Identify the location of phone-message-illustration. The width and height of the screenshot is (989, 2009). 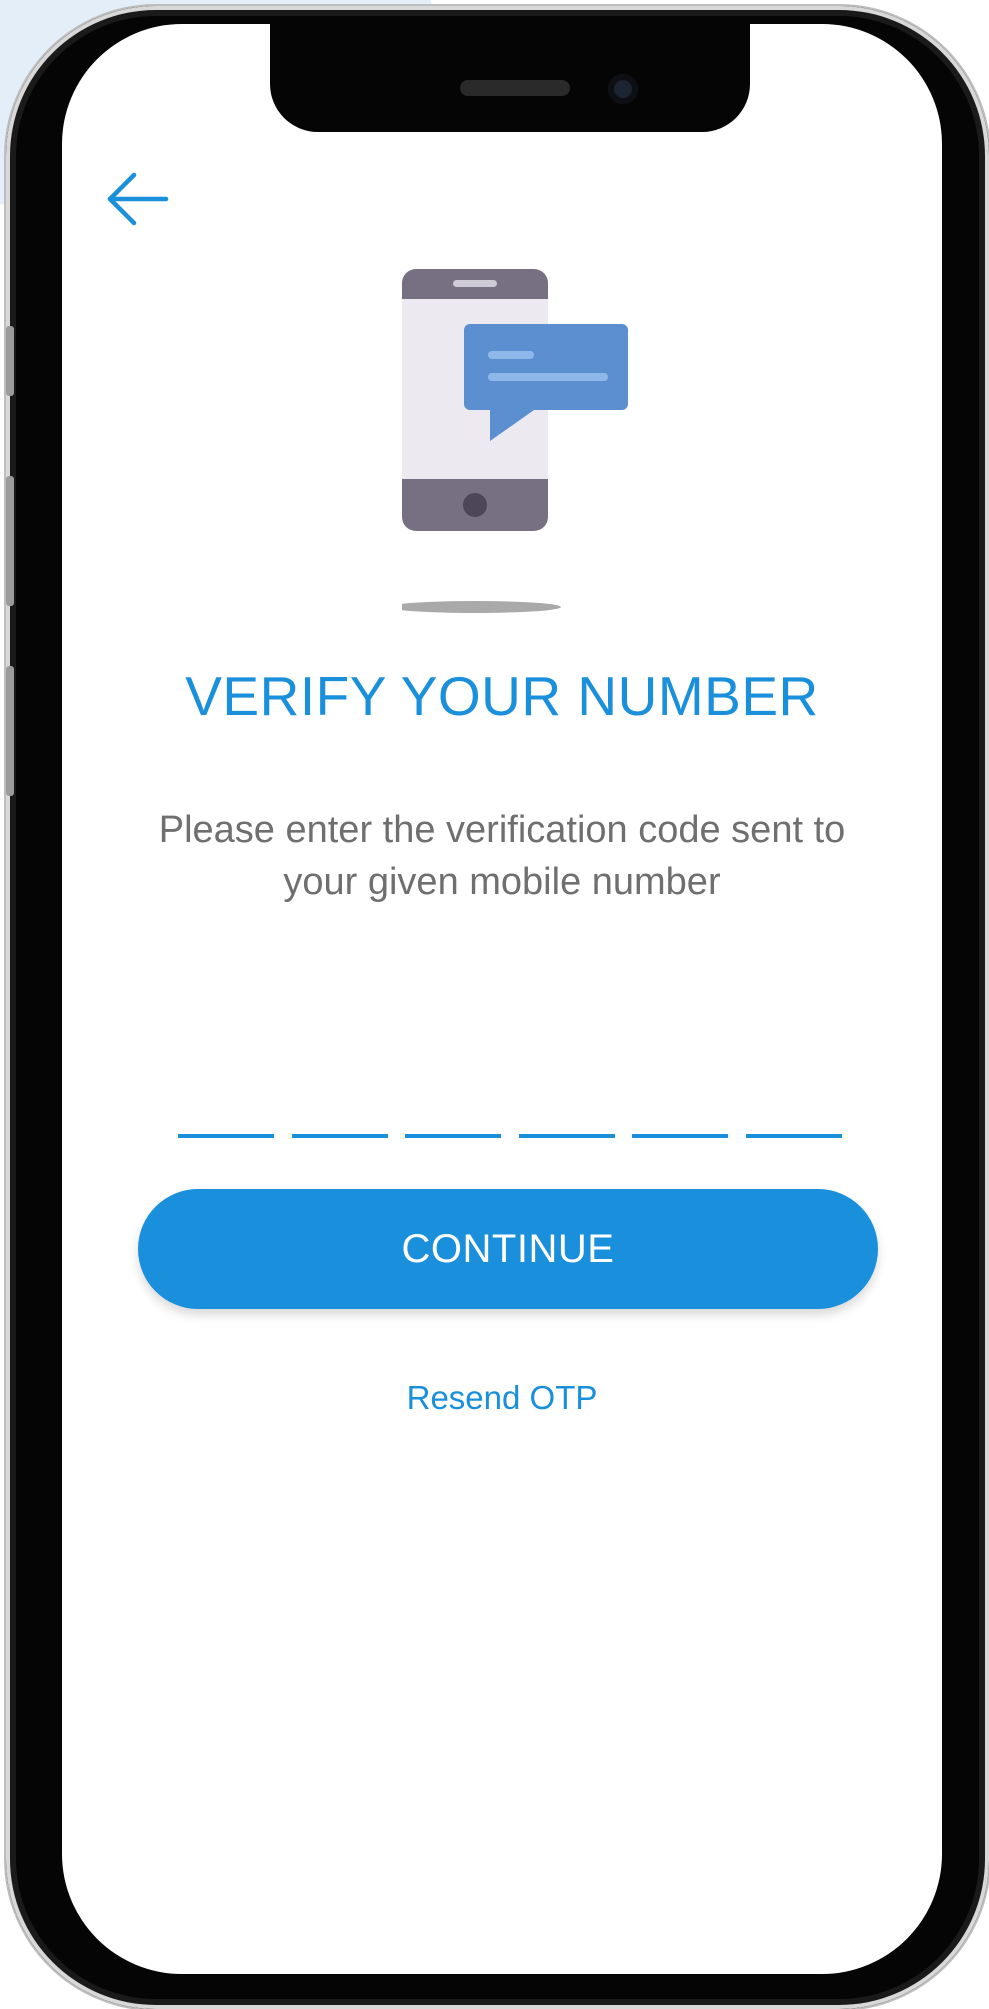
(515, 441).